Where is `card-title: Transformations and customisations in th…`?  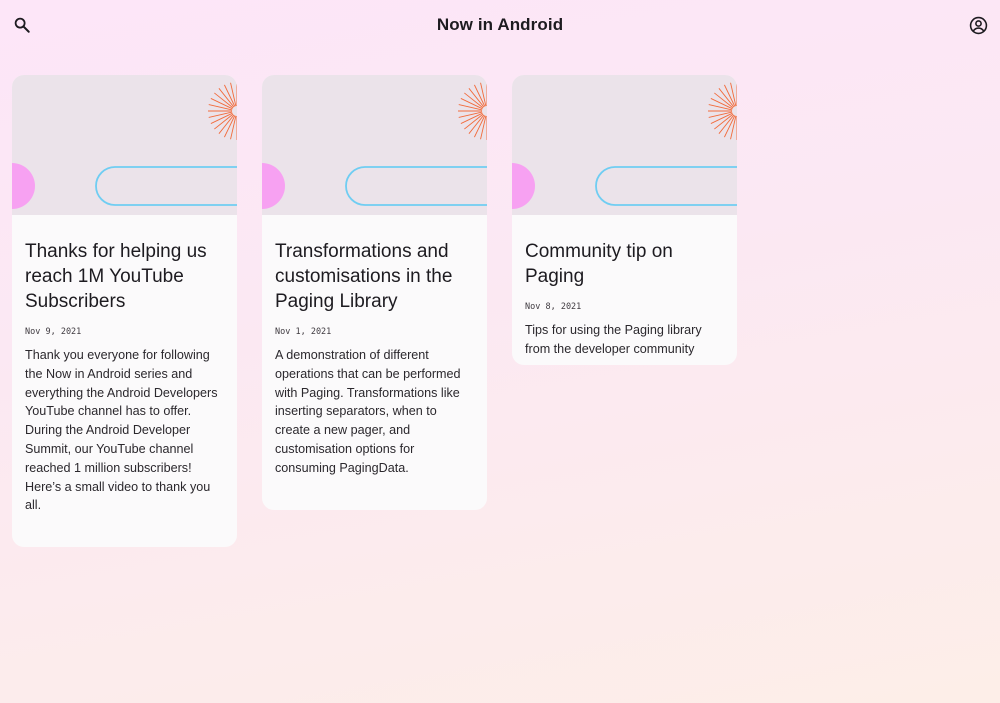 card-title: Transformations and customisations in th… is located at coordinates (364, 276).